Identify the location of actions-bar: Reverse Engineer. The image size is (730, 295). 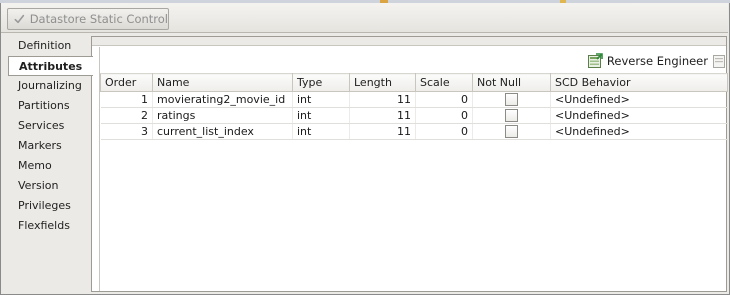
(656, 61).